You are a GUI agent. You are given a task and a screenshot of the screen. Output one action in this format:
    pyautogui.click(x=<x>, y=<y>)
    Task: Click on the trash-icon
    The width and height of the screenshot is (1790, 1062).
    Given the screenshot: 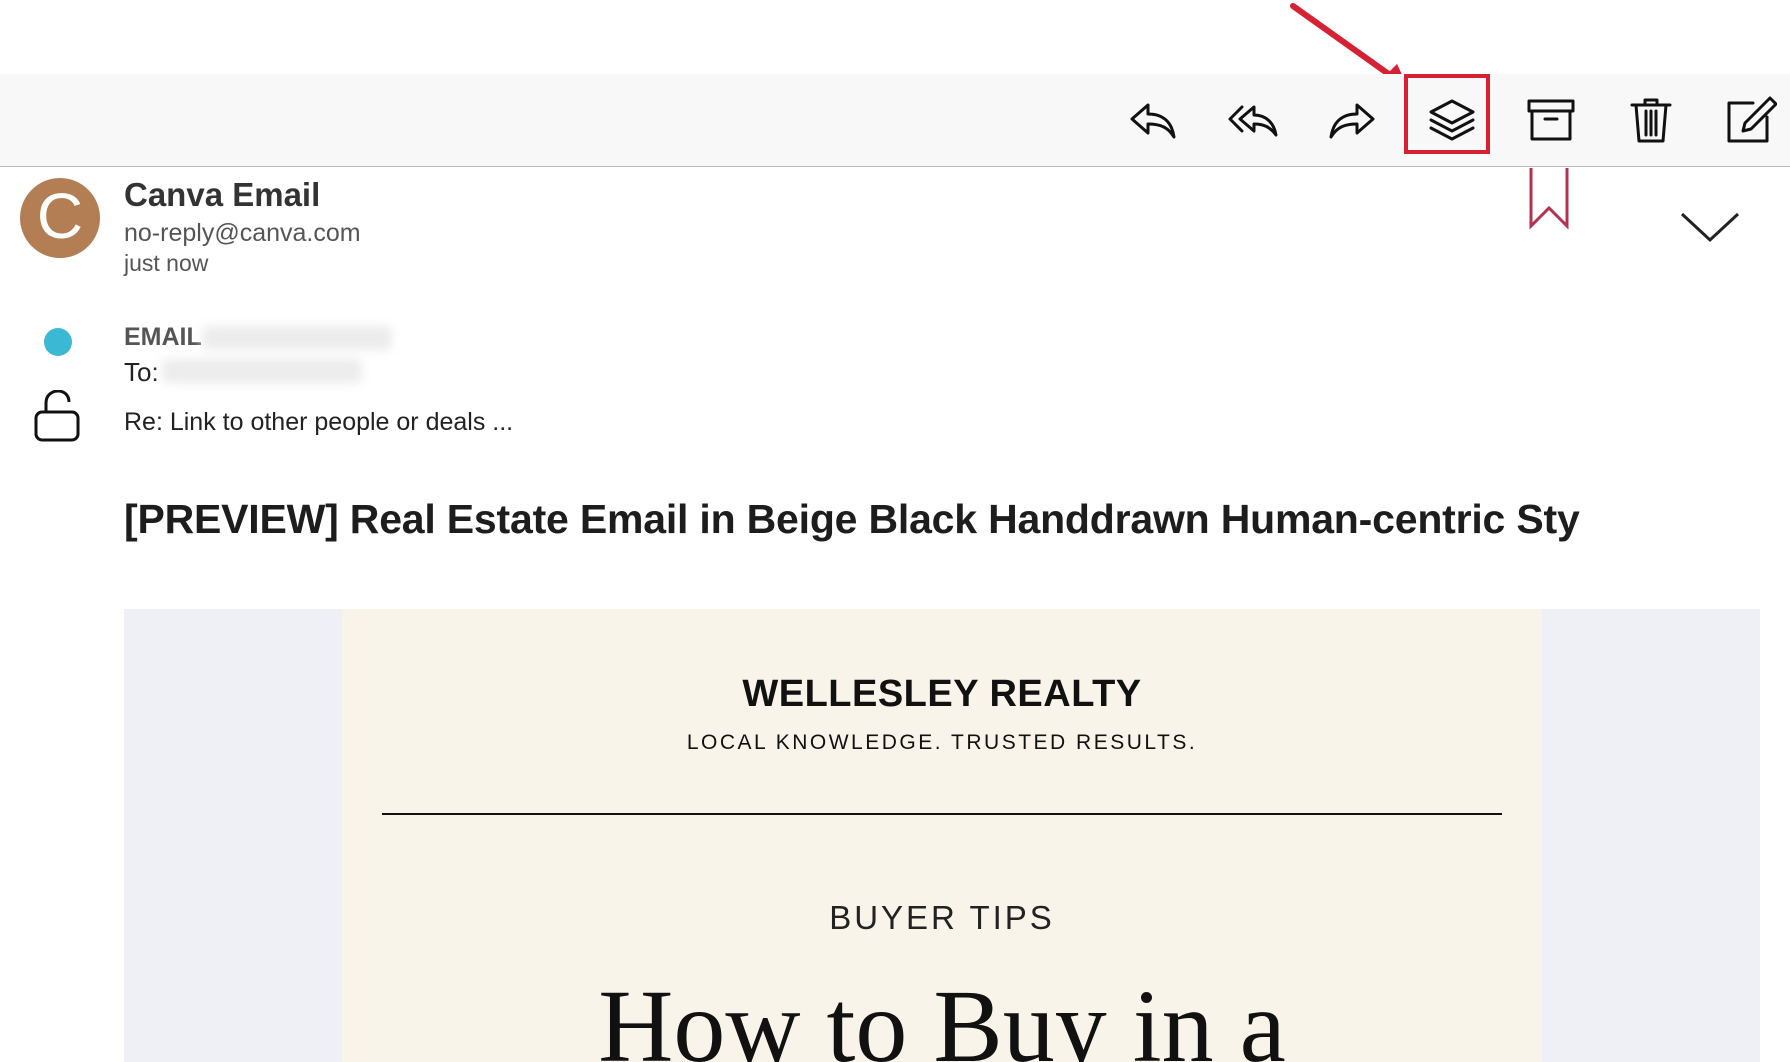 What is the action you would take?
    pyautogui.click(x=1651, y=120)
    